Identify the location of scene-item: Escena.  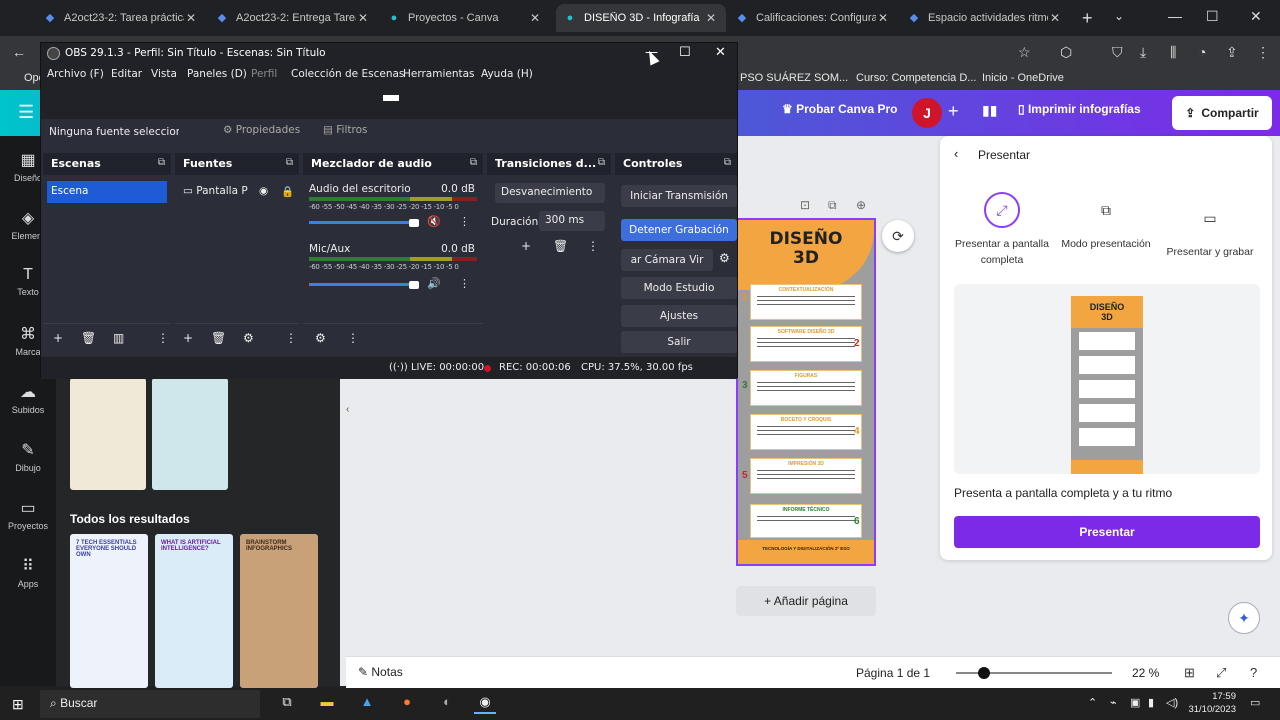
(107, 192).